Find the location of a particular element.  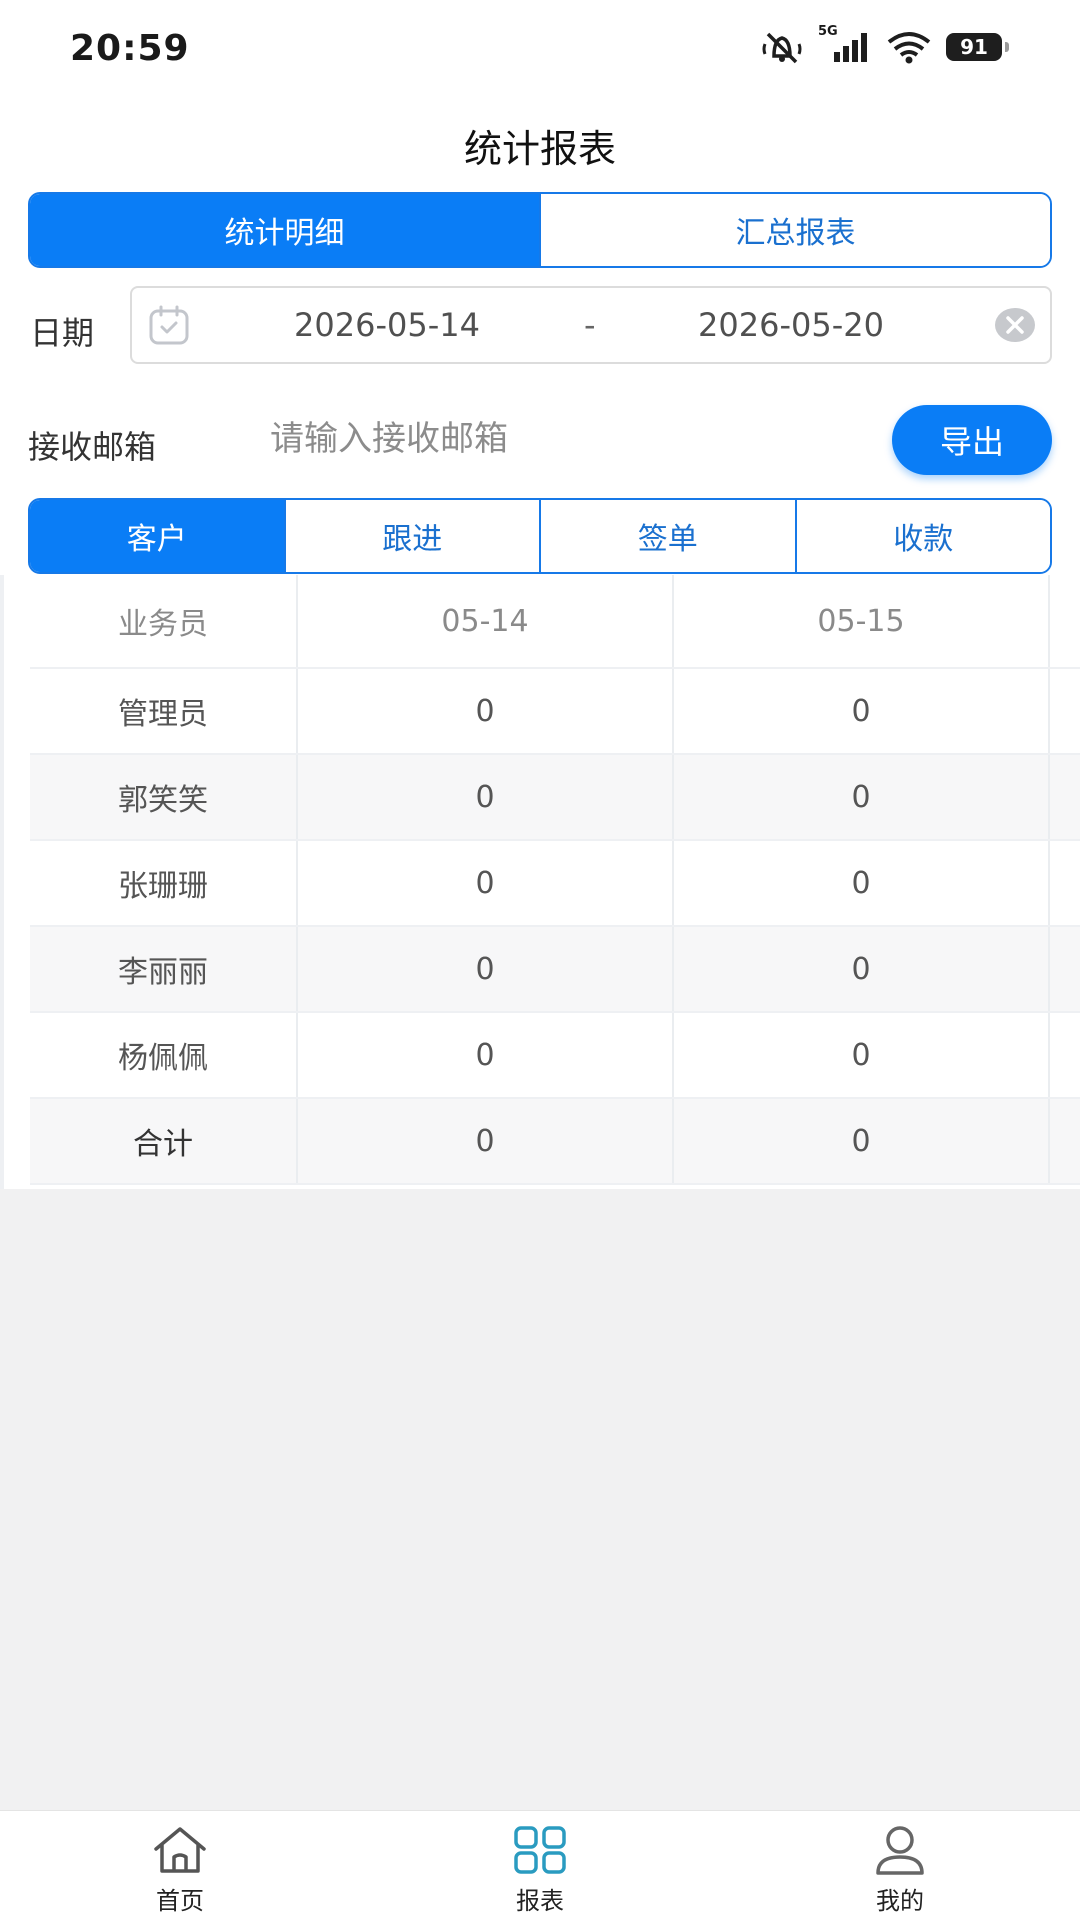

nav-home-label: 首页 is located at coordinates (180, 1901).